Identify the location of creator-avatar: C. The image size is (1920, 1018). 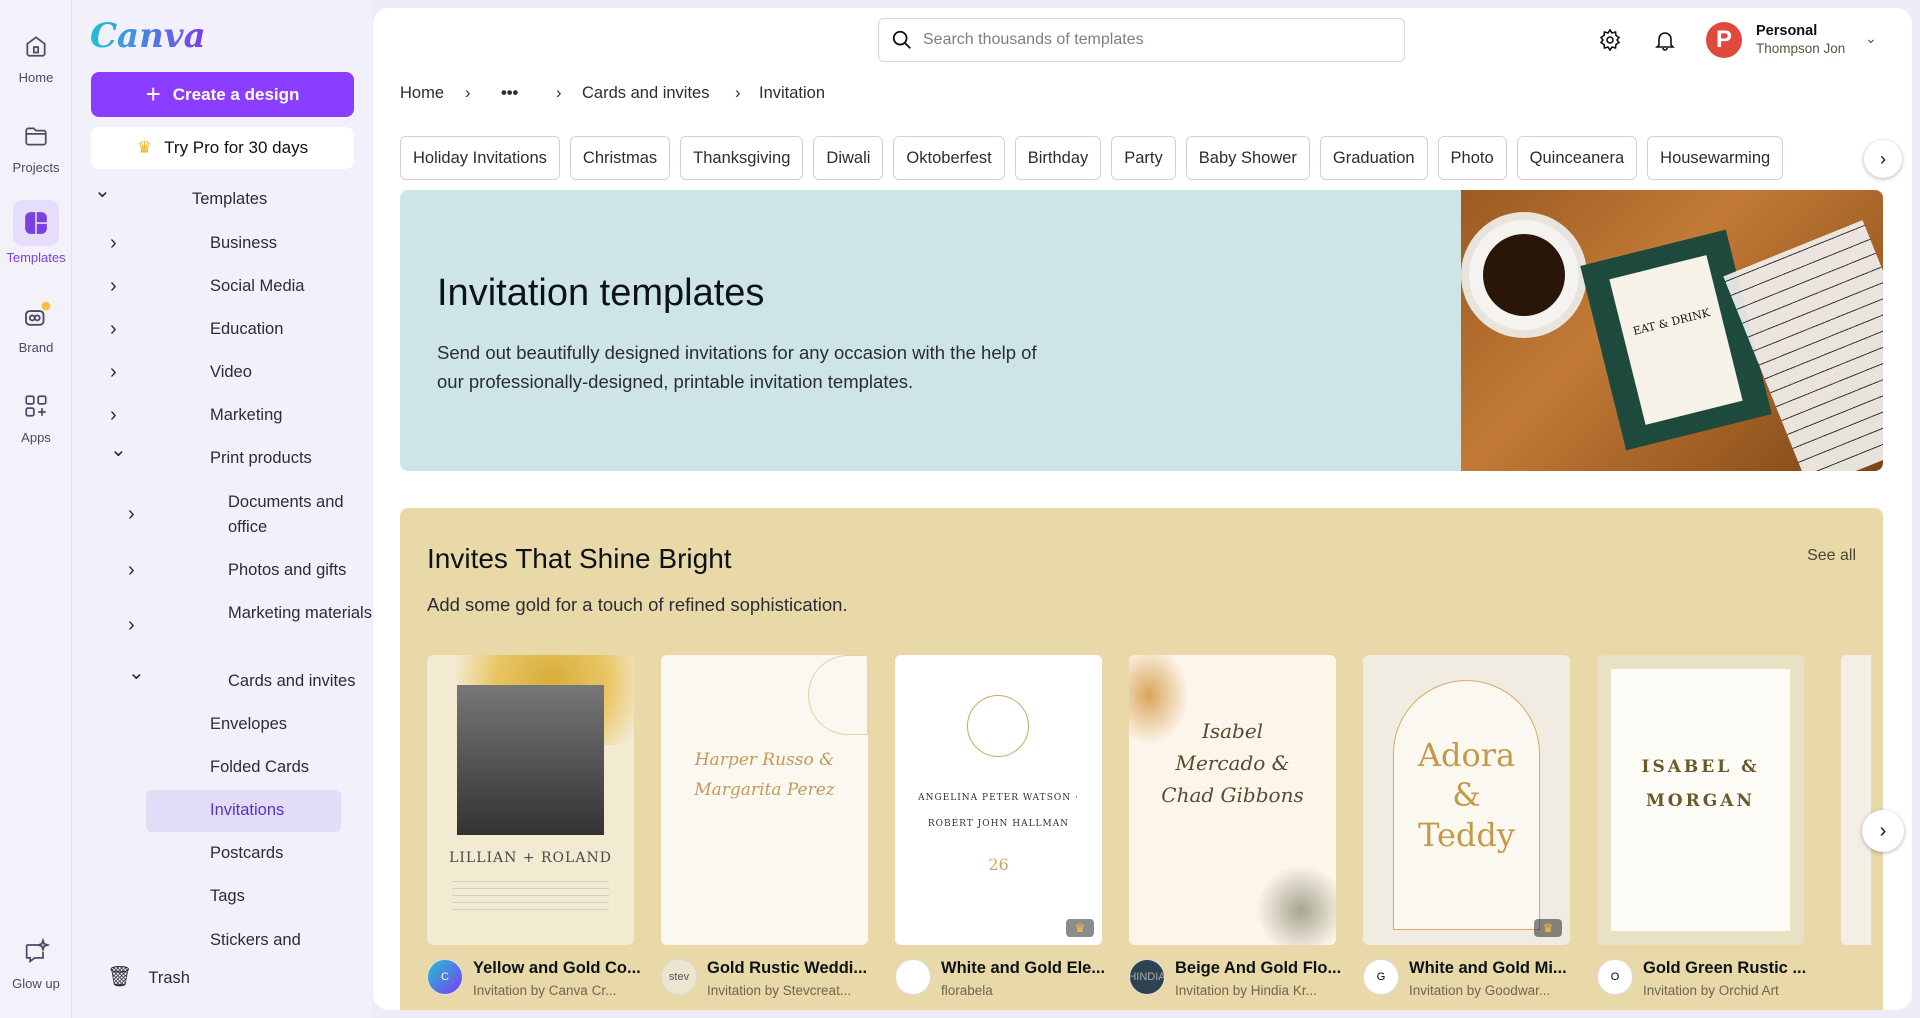
(445, 977).